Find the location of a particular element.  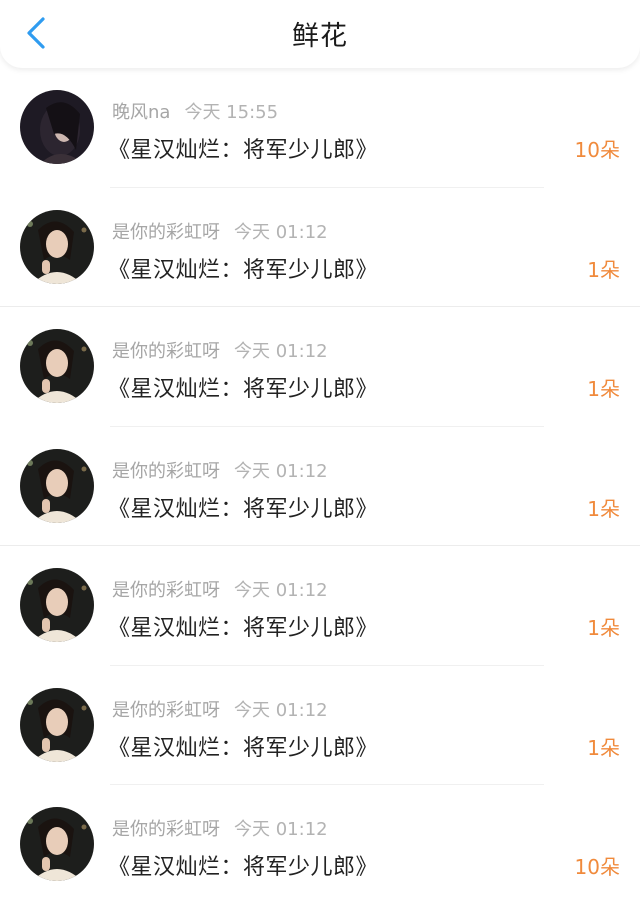

top-bar: 鲜花 is located at coordinates (320, 34).